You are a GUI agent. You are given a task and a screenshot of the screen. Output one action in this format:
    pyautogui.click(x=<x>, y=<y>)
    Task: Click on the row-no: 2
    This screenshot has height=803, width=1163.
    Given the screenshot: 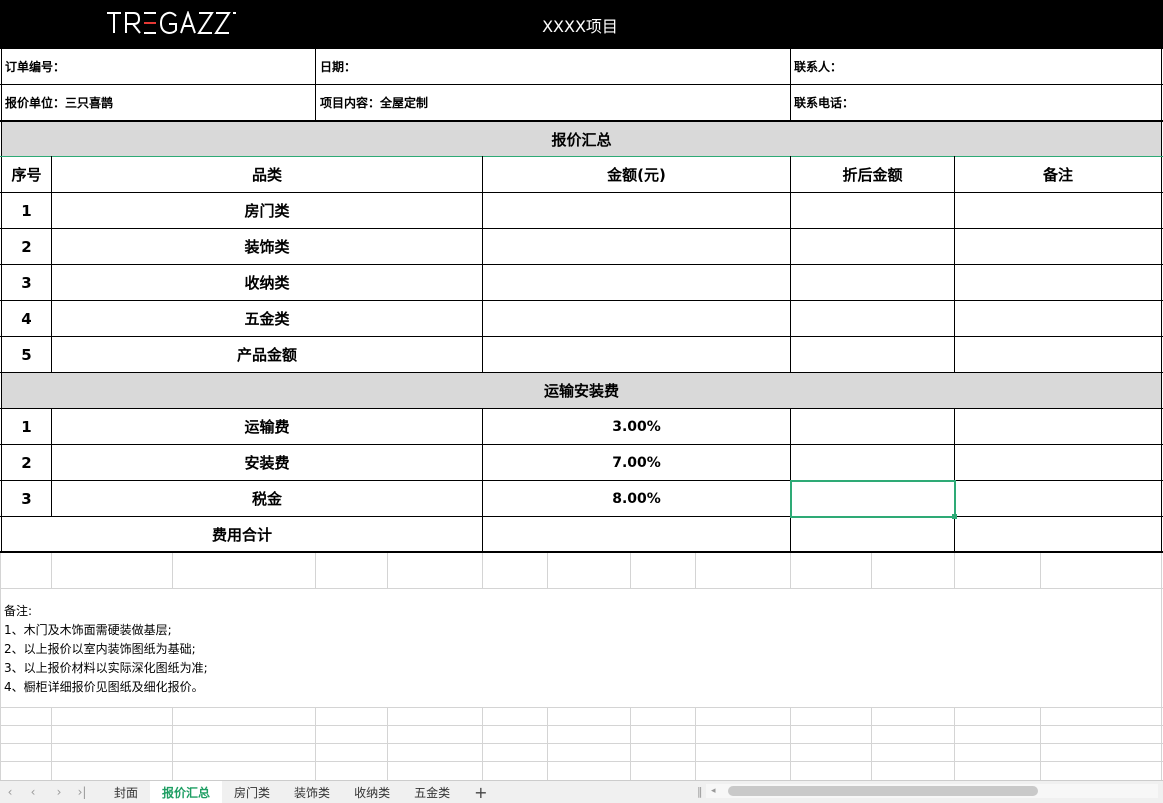 What is the action you would take?
    pyautogui.click(x=26, y=246)
    